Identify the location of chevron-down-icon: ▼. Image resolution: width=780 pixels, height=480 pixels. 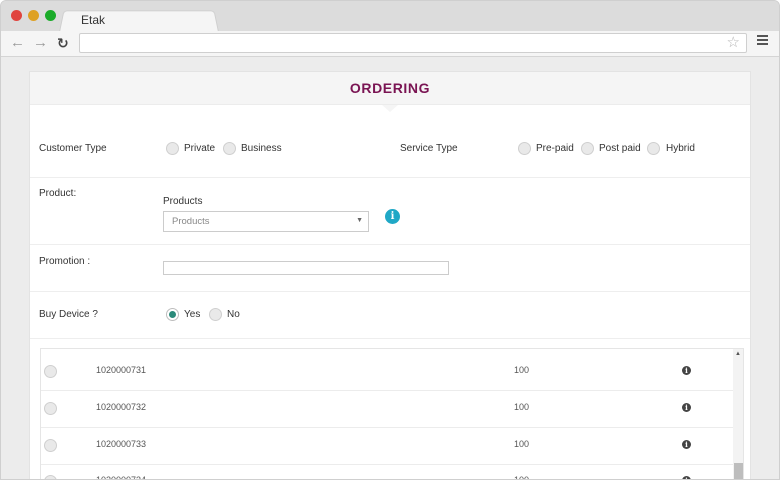
(359, 220).